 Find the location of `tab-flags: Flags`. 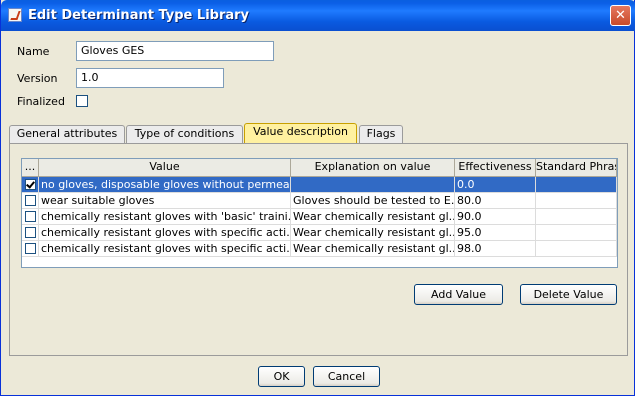

tab-flags: Flags is located at coordinates (381, 134).